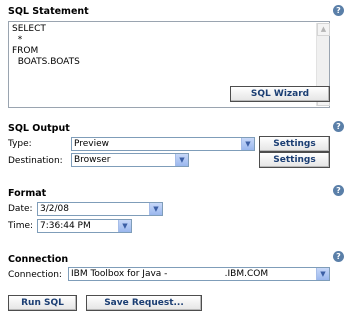 This screenshot has width=351, height=314. I want to click on type-select: Preview ▼, so click(163, 144).